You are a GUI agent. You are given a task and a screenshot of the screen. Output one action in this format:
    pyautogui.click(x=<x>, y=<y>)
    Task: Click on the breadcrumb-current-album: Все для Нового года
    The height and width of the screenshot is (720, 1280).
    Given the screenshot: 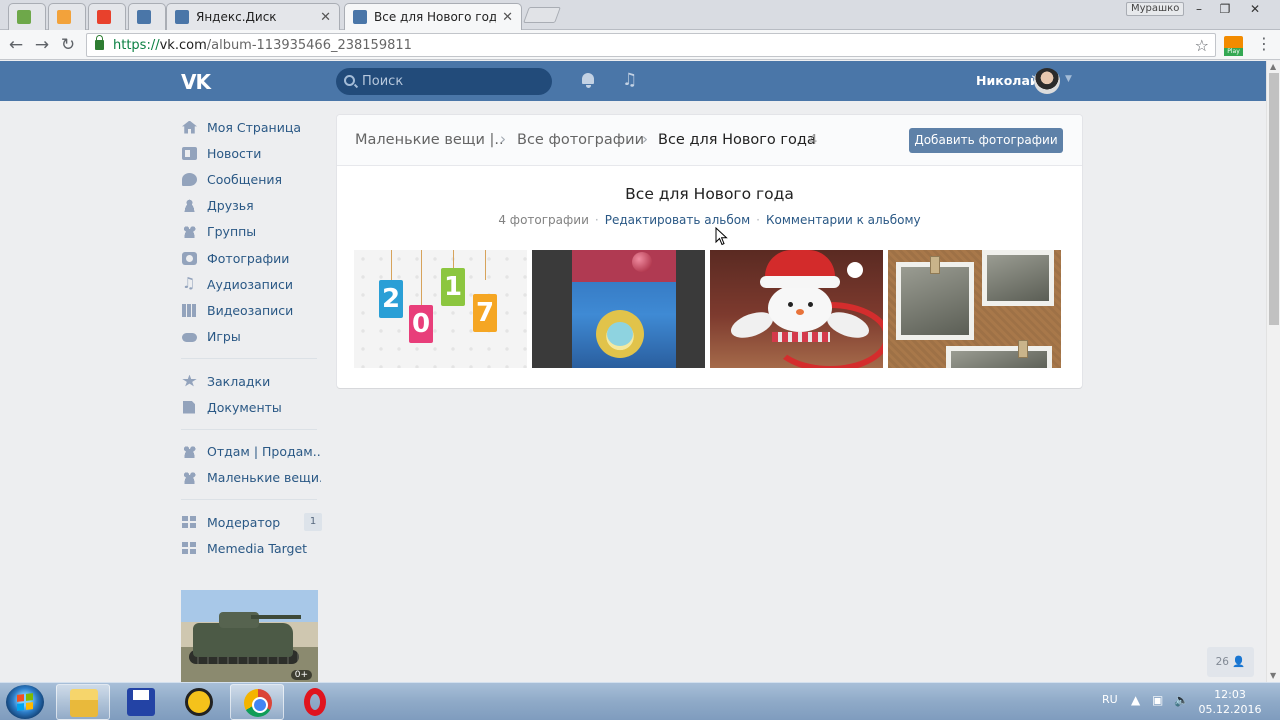 What is the action you would take?
    pyautogui.click(x=737, y=140)
    